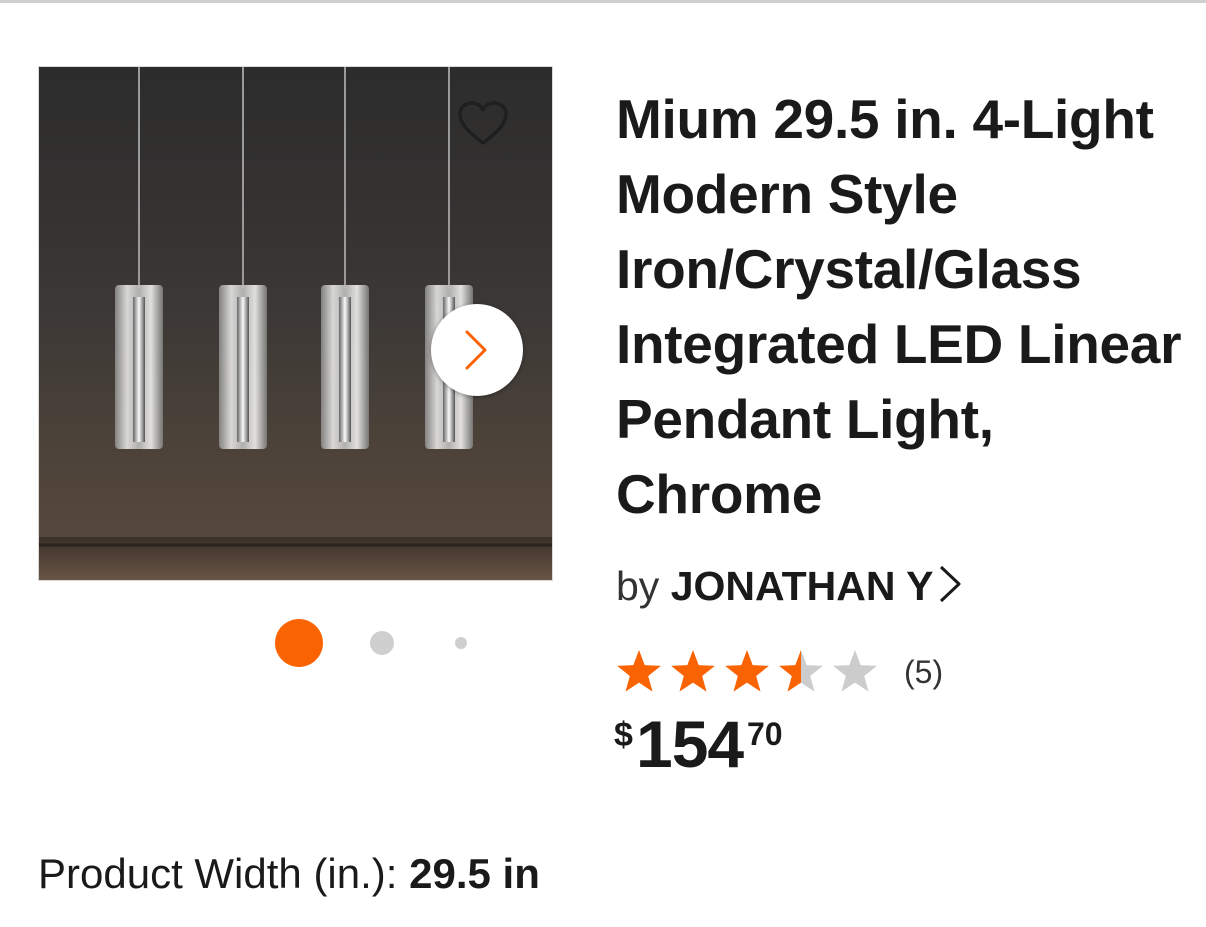 The width and height of the screenshot is (1206, 927). What do you see at coordinates (474, 873) in the screenshot?
I see `spec-value: 29.5 in` at bounding box center [474, 873].